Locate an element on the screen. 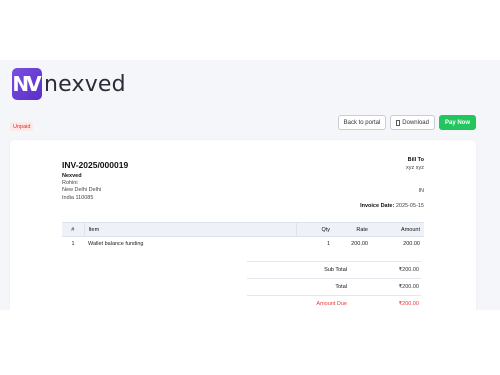  seller-company: Nexved is located at coordinates (72, 176).